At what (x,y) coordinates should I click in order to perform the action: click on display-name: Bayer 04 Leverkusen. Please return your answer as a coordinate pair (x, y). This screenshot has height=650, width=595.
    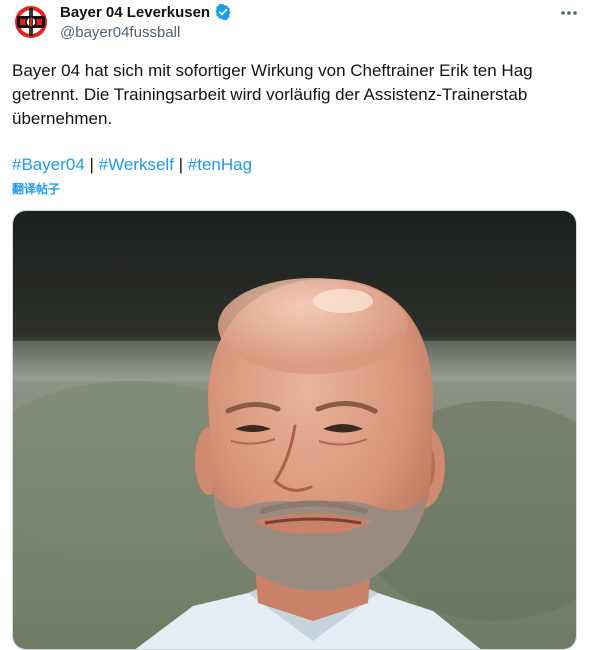
    Looking at the image, I should click on (135, 12).